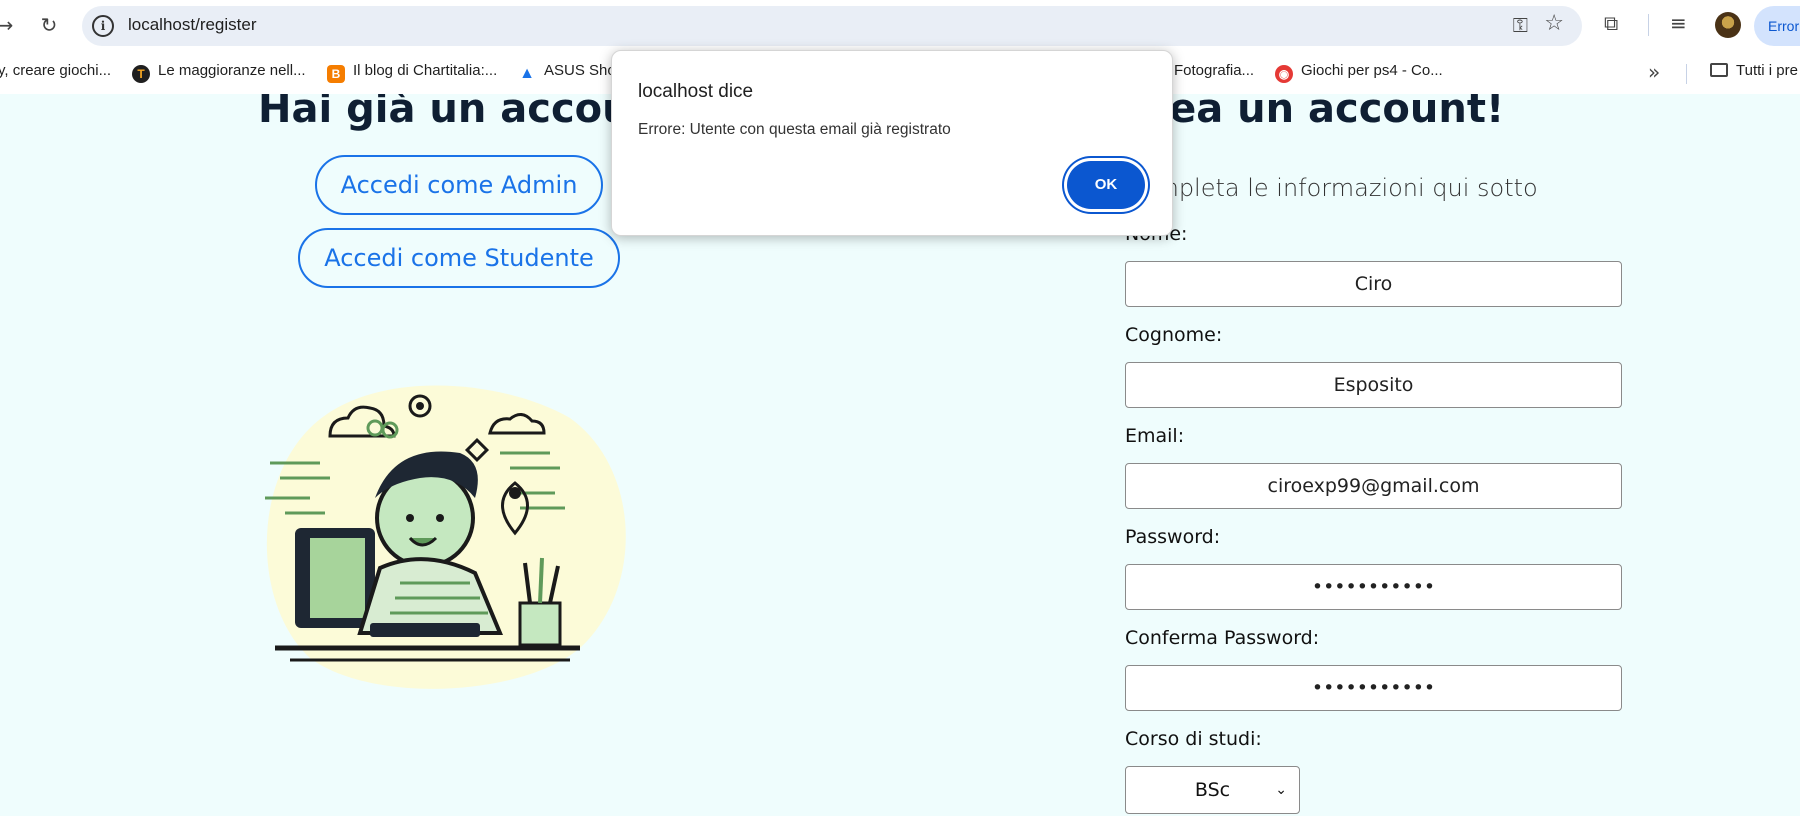  I want to click on corso-label: Corso di studi:, so click(1193, 739).